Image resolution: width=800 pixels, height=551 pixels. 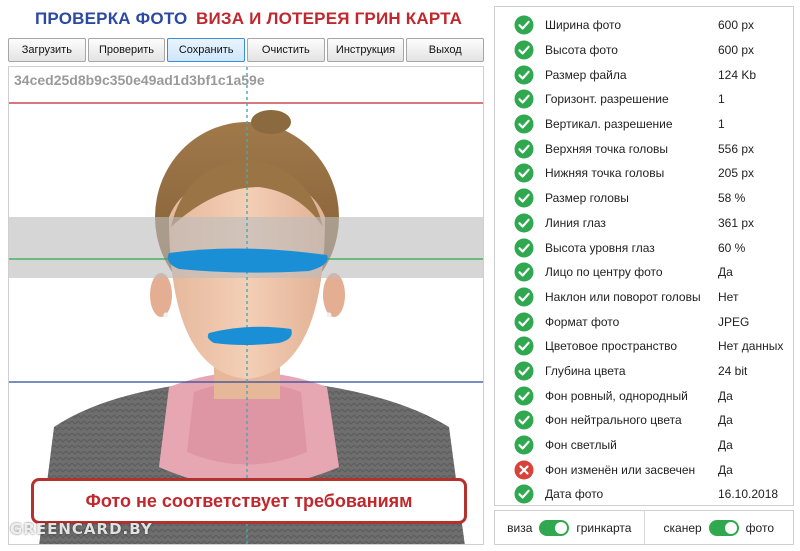 What do you see at coordinates (723, 527) in the screenshot?
I see `scanner-photo-switch` at bounding box center [723, 527].